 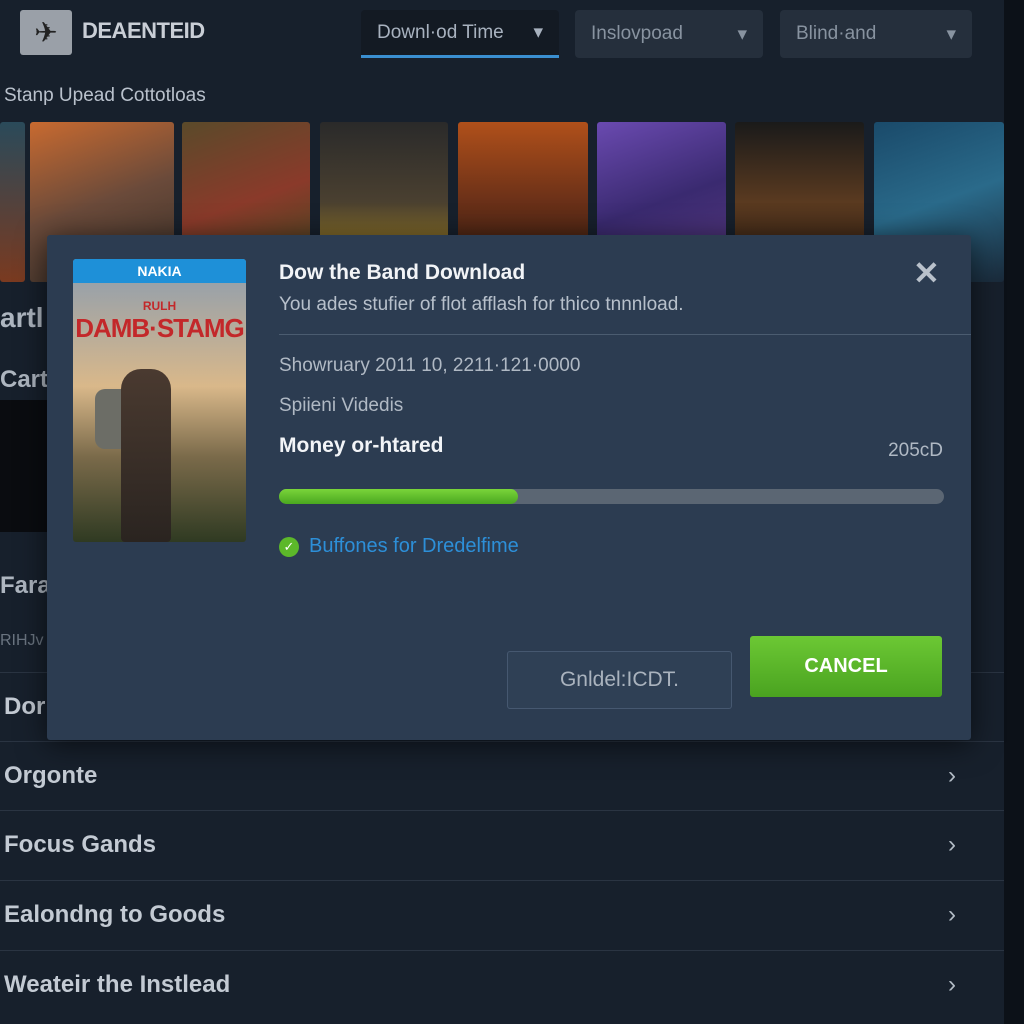 What do you see at coordinates (23, 466) in the screenshot?
I see `side-thumbnail` at bounding box center [23, 466].